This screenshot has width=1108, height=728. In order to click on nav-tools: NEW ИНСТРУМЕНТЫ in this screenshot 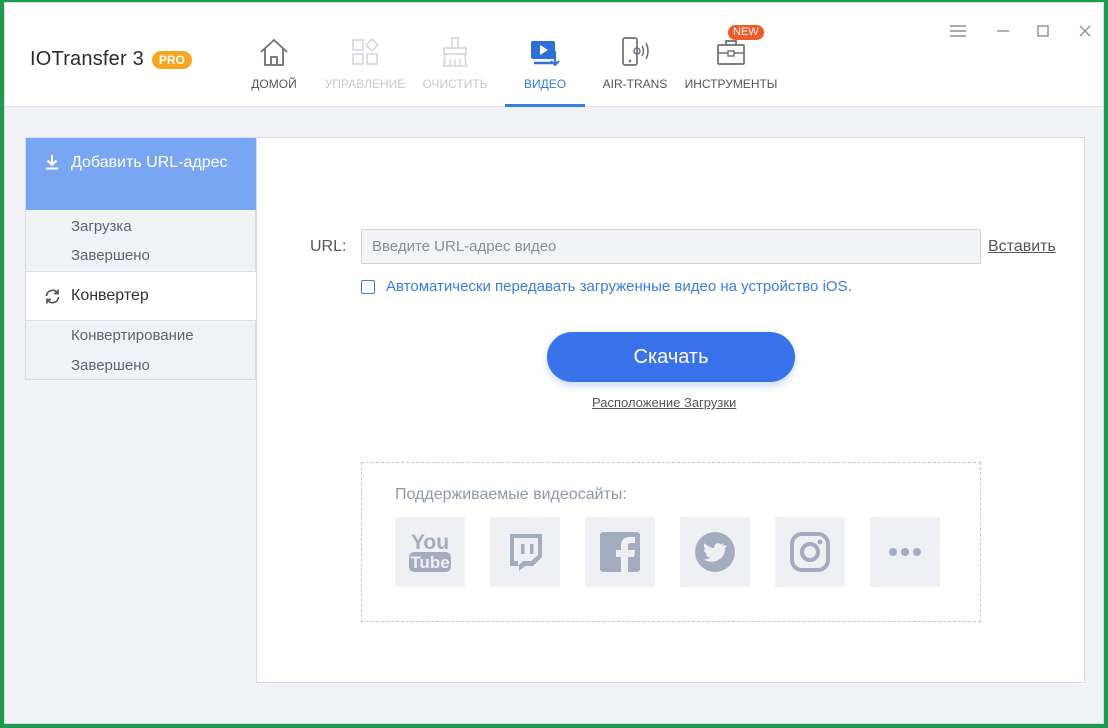, I will do `click(731, 58)`.